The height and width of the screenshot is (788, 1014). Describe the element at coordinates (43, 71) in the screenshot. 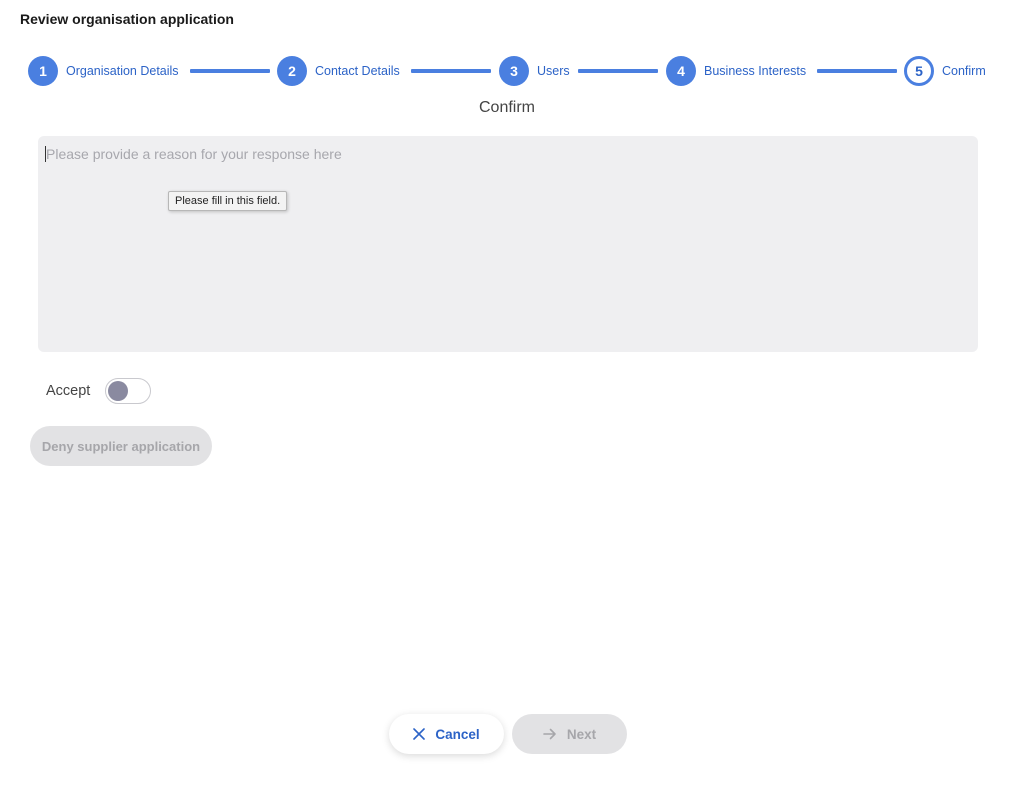

I see `step-1-circle: 1` at that location.